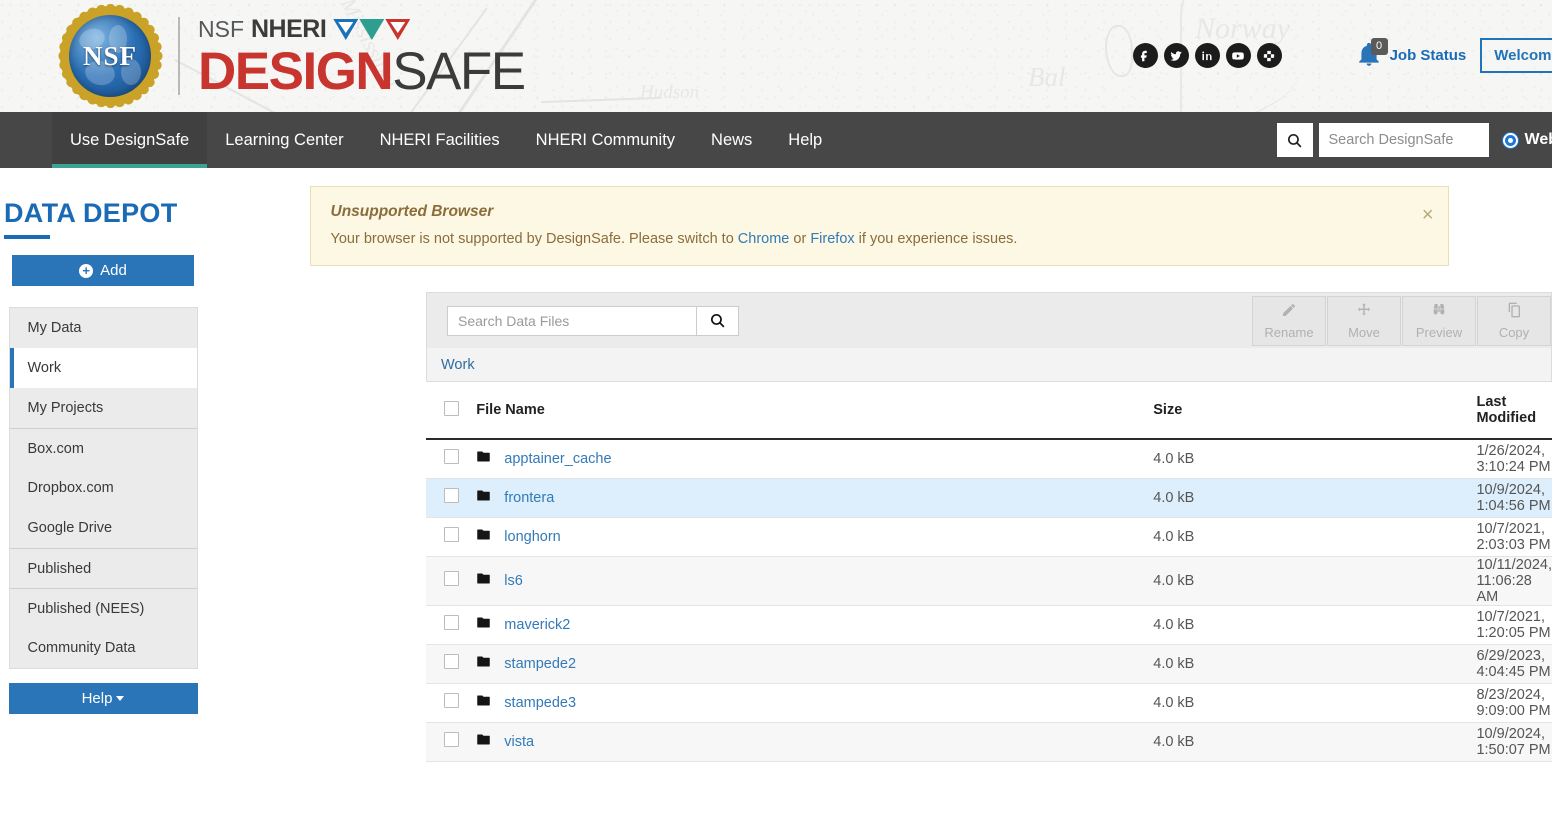  Describe the element at coordinates (1372, 53) in the screenshot. I see `notification-bell-icon: 0` at that location.